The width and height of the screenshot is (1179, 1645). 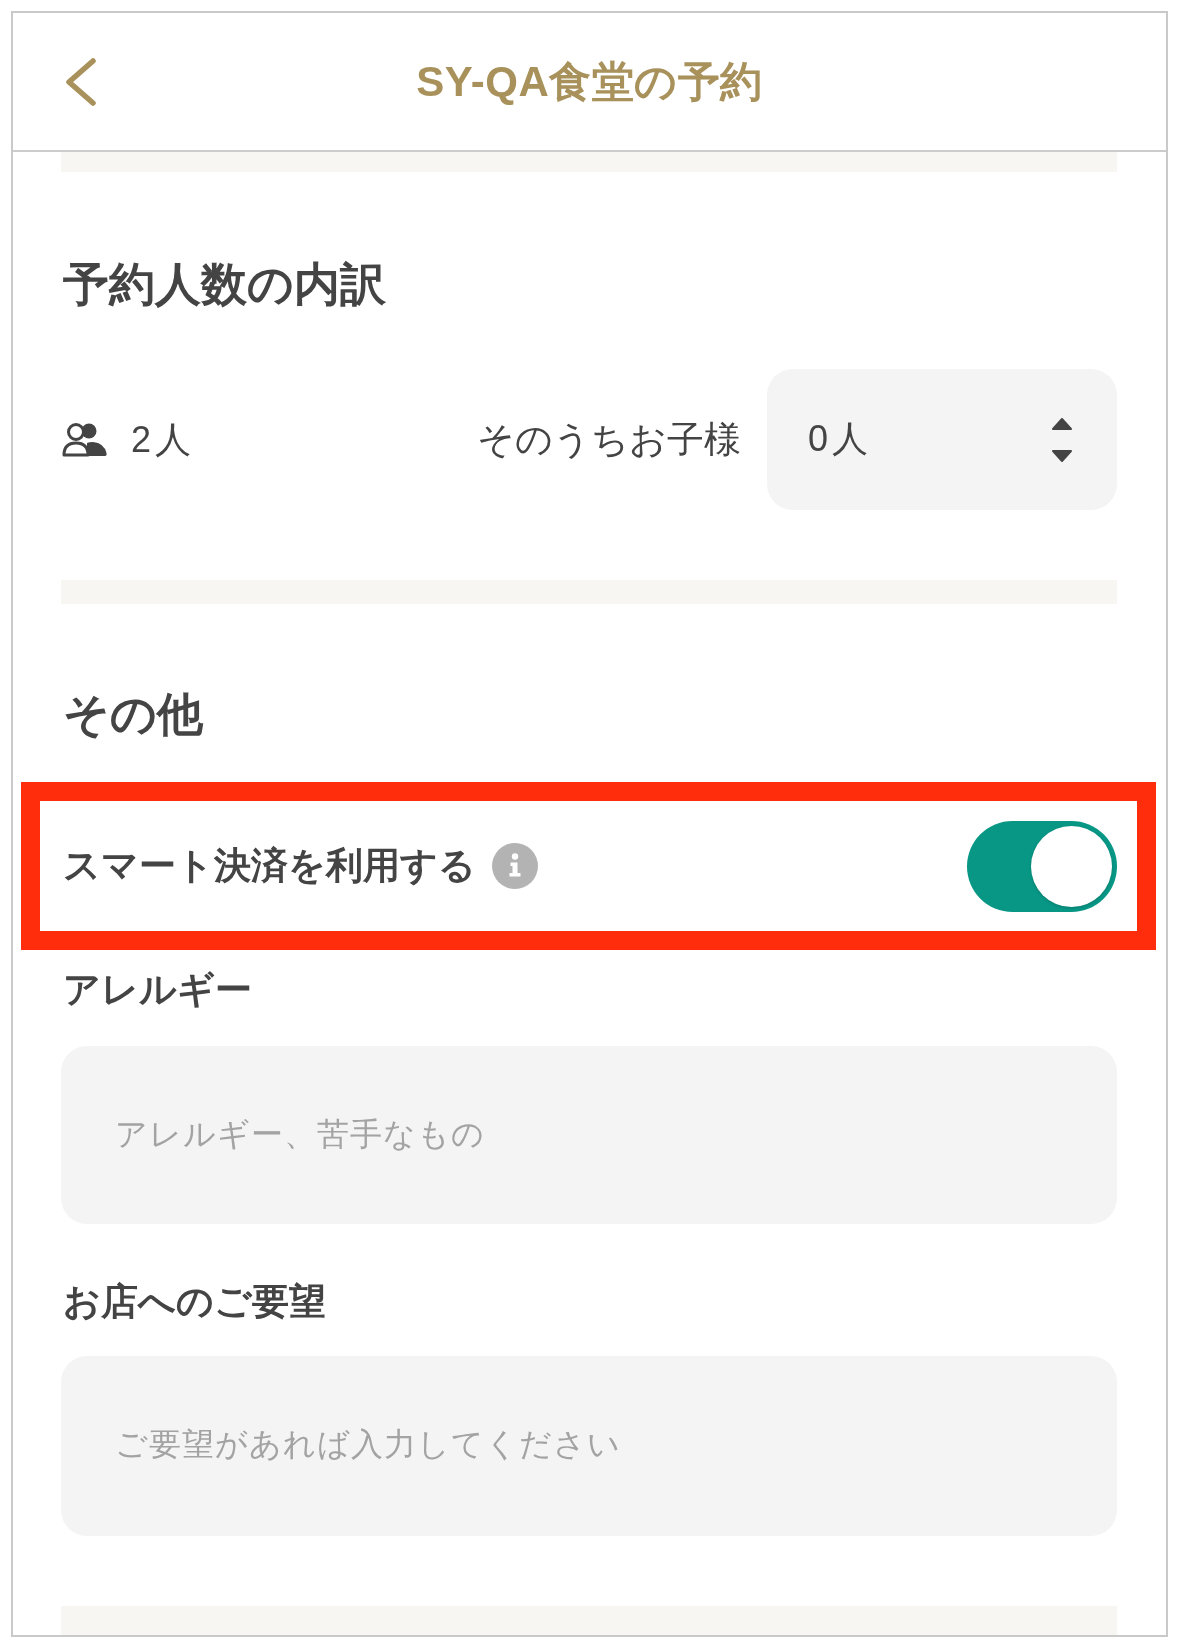 I want to click on section-heading: その他, so click(x=133, y=714).